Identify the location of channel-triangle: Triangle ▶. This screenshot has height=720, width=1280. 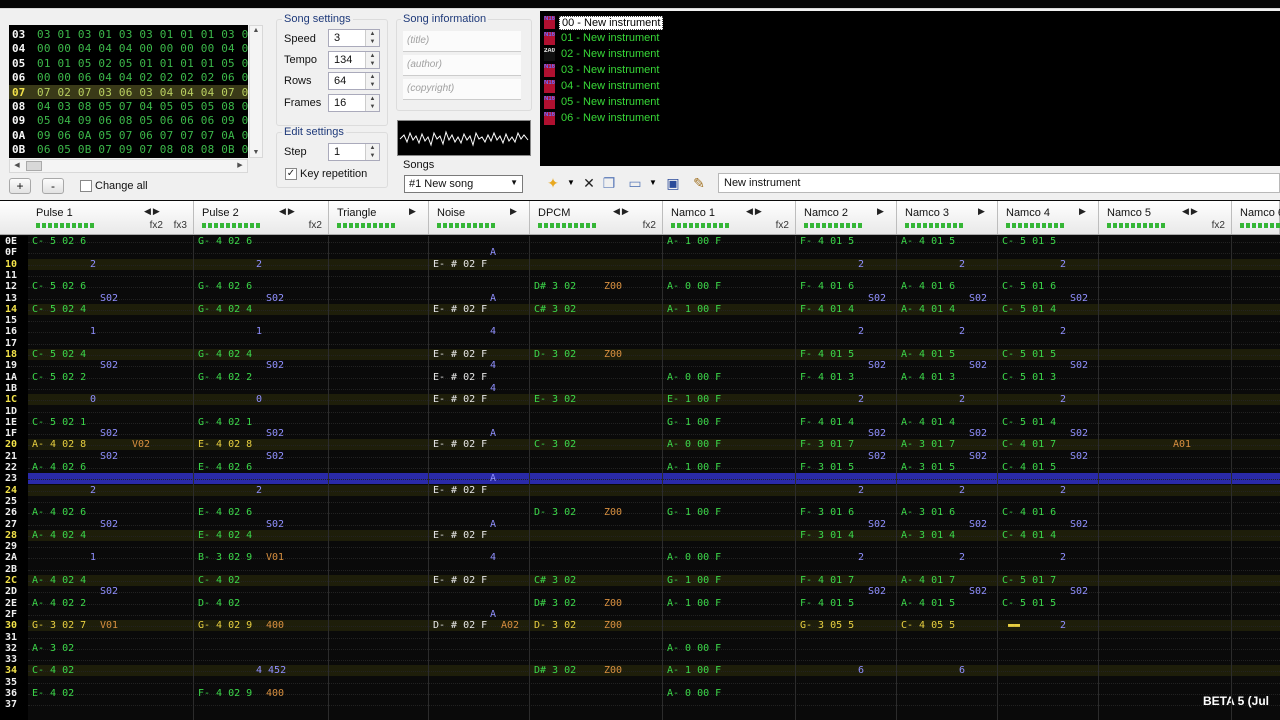
(379, 217).